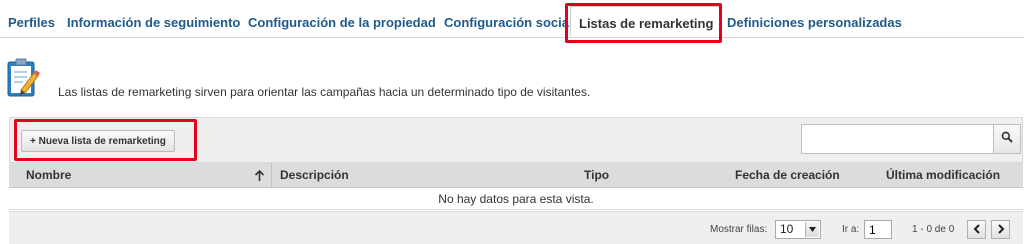  I want to click on go-to-page-input, so click(878, 229).